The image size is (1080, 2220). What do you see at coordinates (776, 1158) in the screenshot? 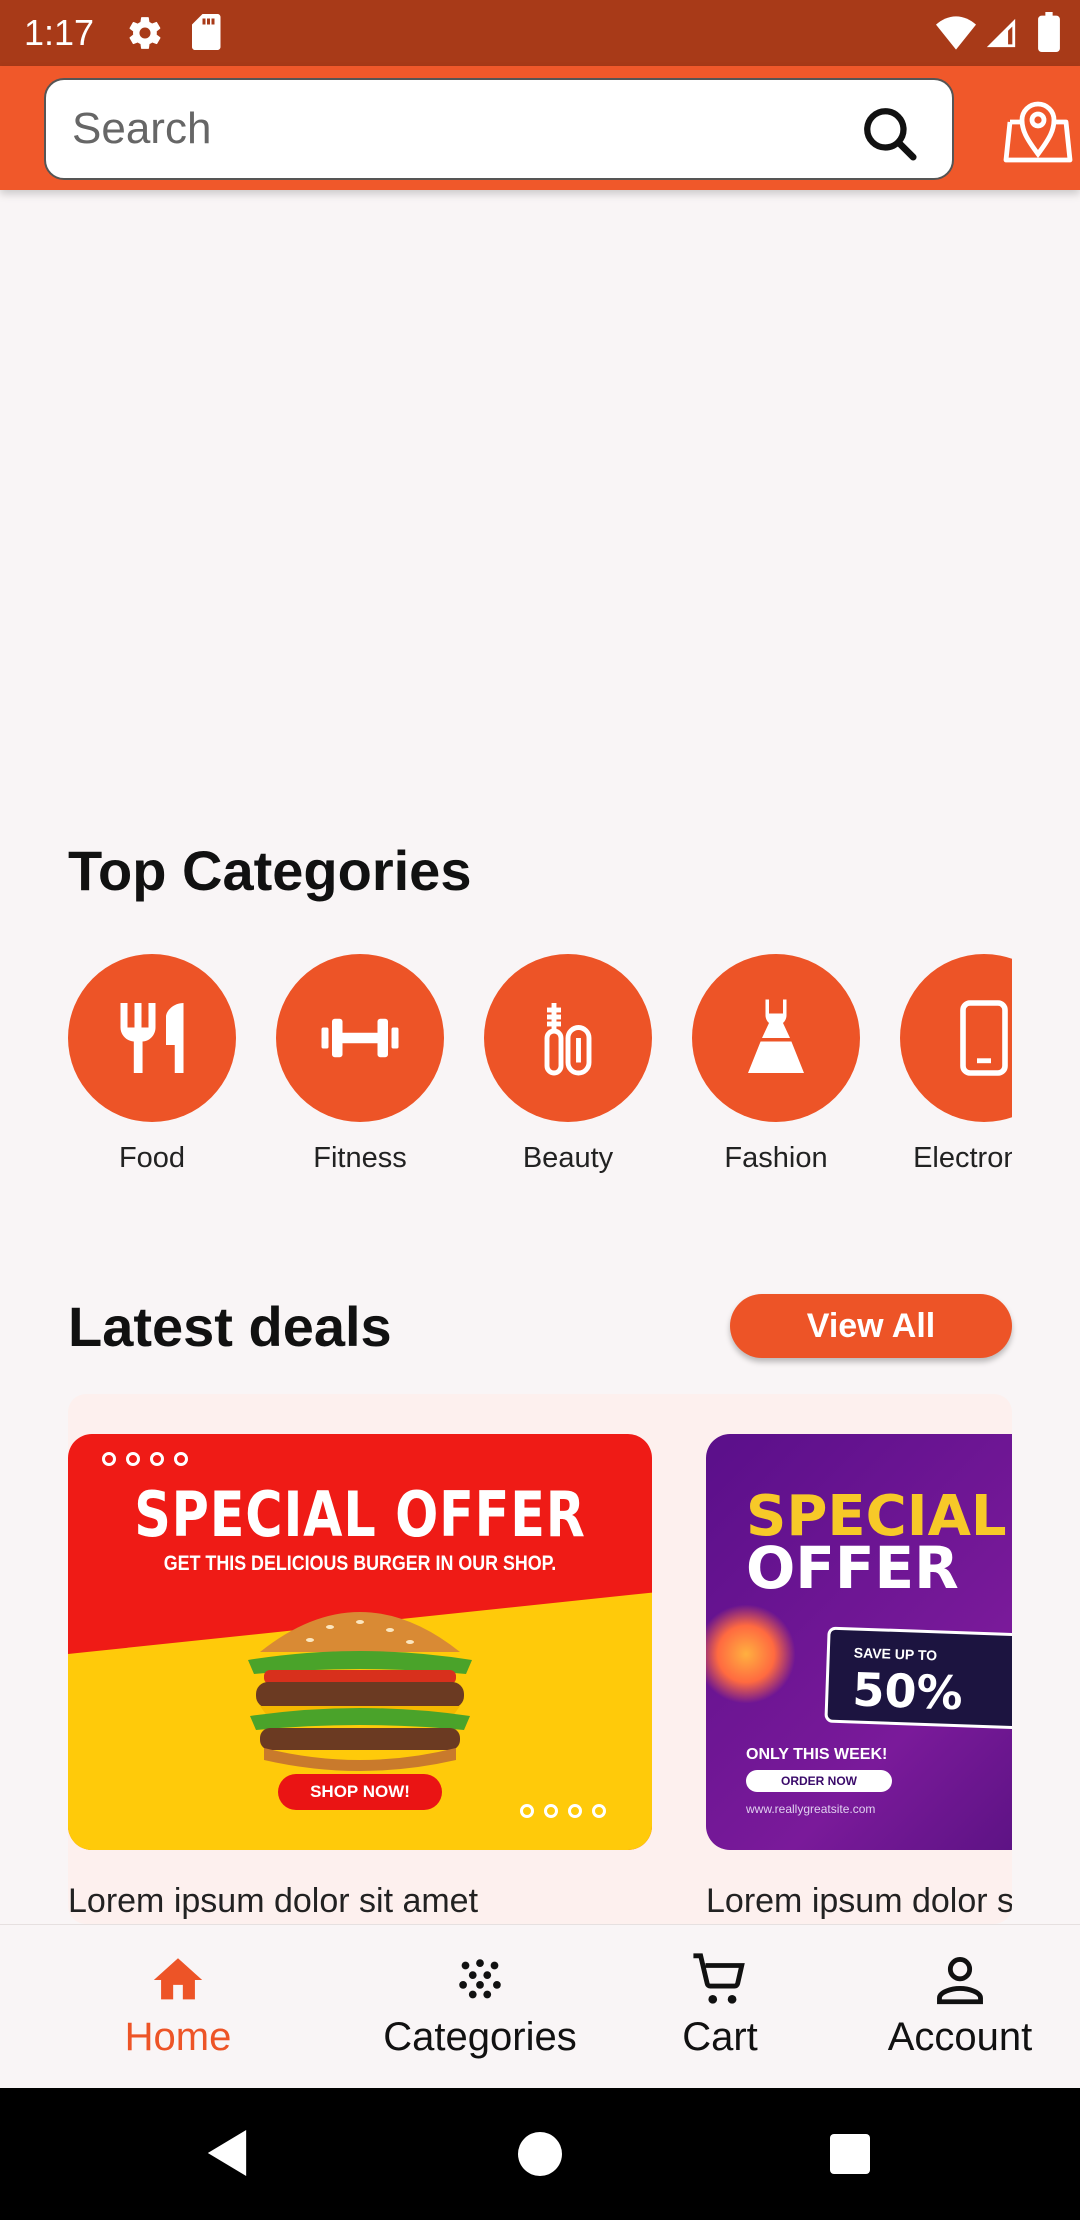
I see `category-label: Fashion` at bounding box center [776, 1158].